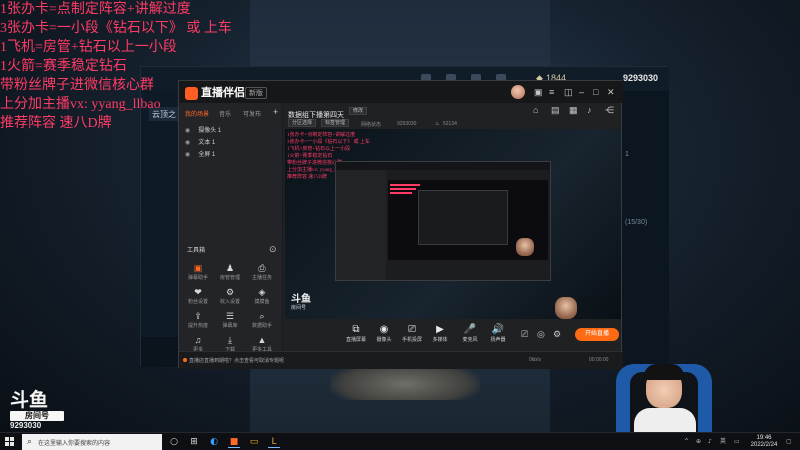 The image size is (800, 450). What do you see at coordinates (80, 104) in the screenshot?
I see `overlay-line: 上分加主播vx: yyang_llbao` at bounding box center [80, 104].